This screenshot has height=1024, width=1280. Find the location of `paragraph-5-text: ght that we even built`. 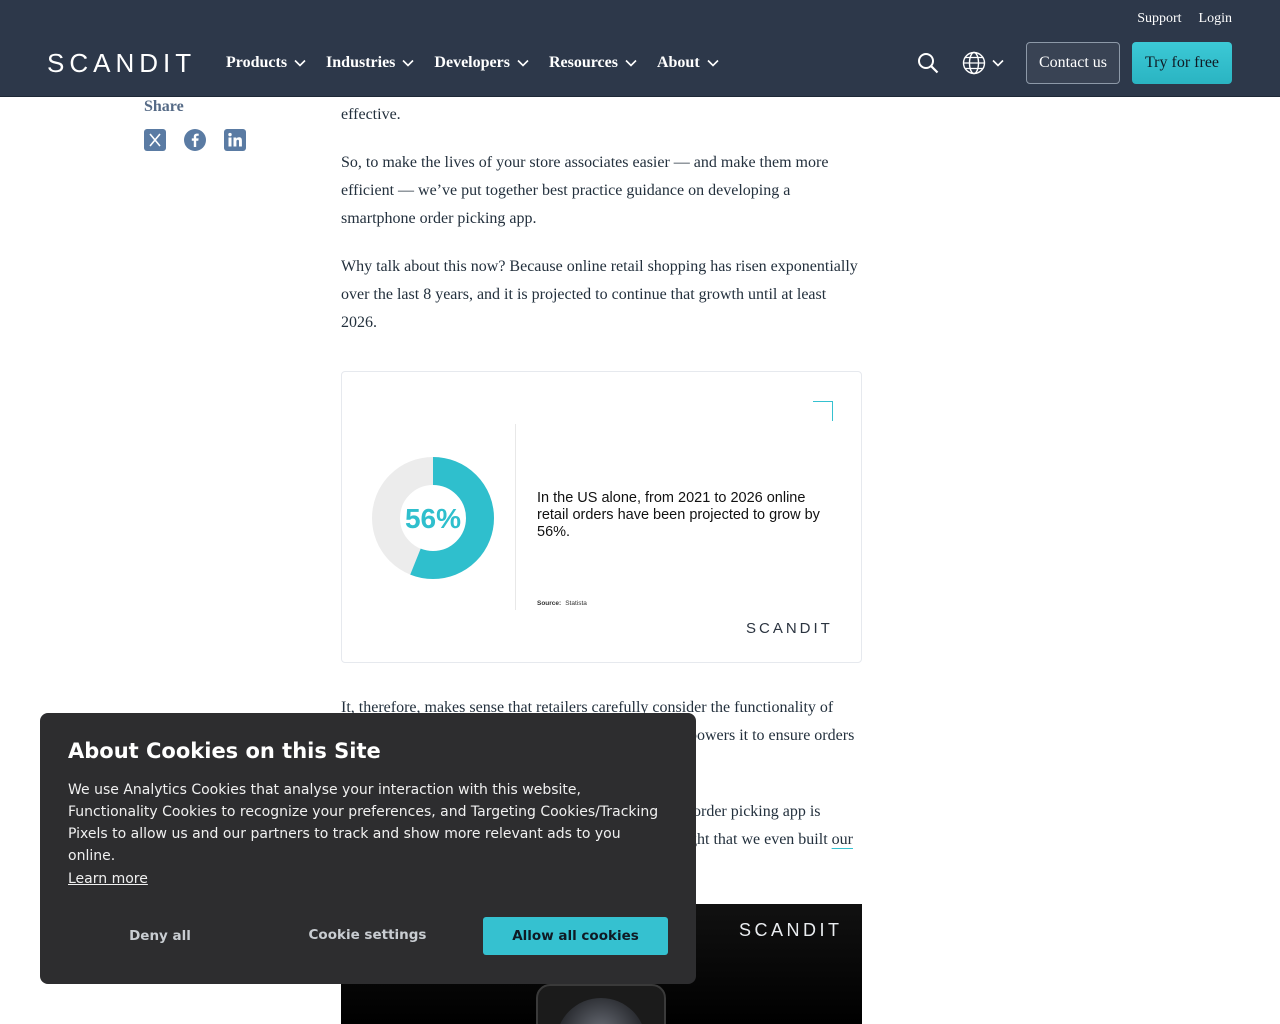

paragraph-5-text: ght that we even built is located at coordinates (758, 839).